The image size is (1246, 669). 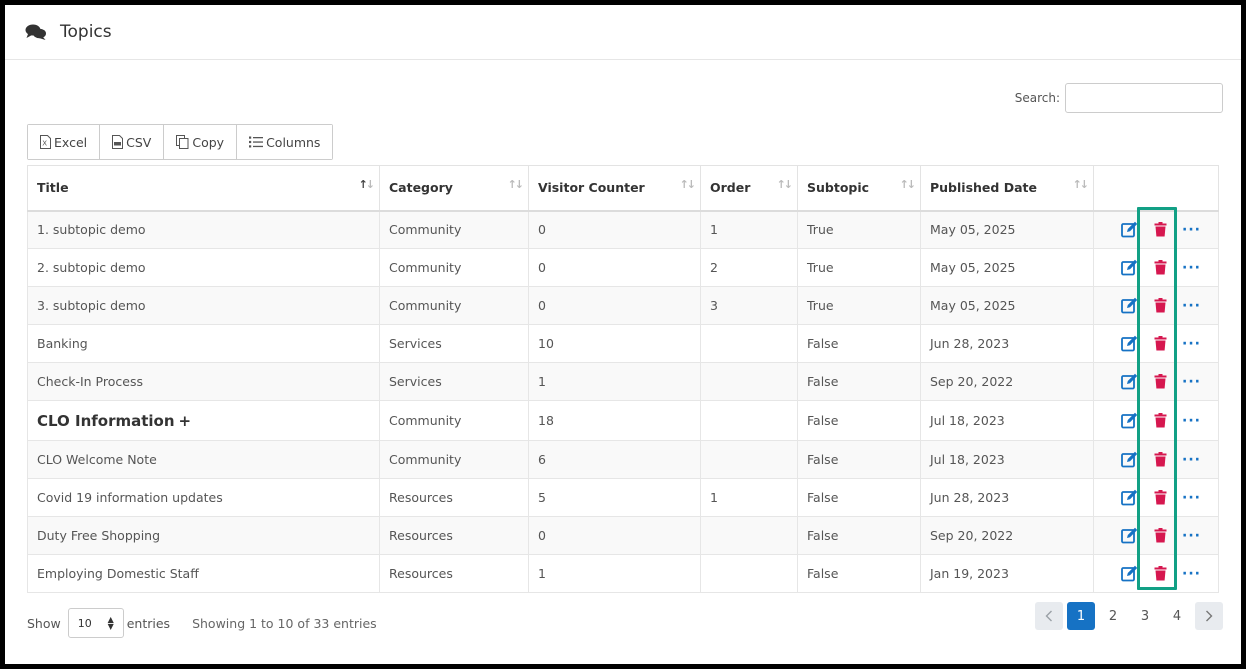 What do you see at coordinates (1129, 616) in the screenshot?
I see `pagination: 1 2 3 4` at bounding box center [1129, 616].